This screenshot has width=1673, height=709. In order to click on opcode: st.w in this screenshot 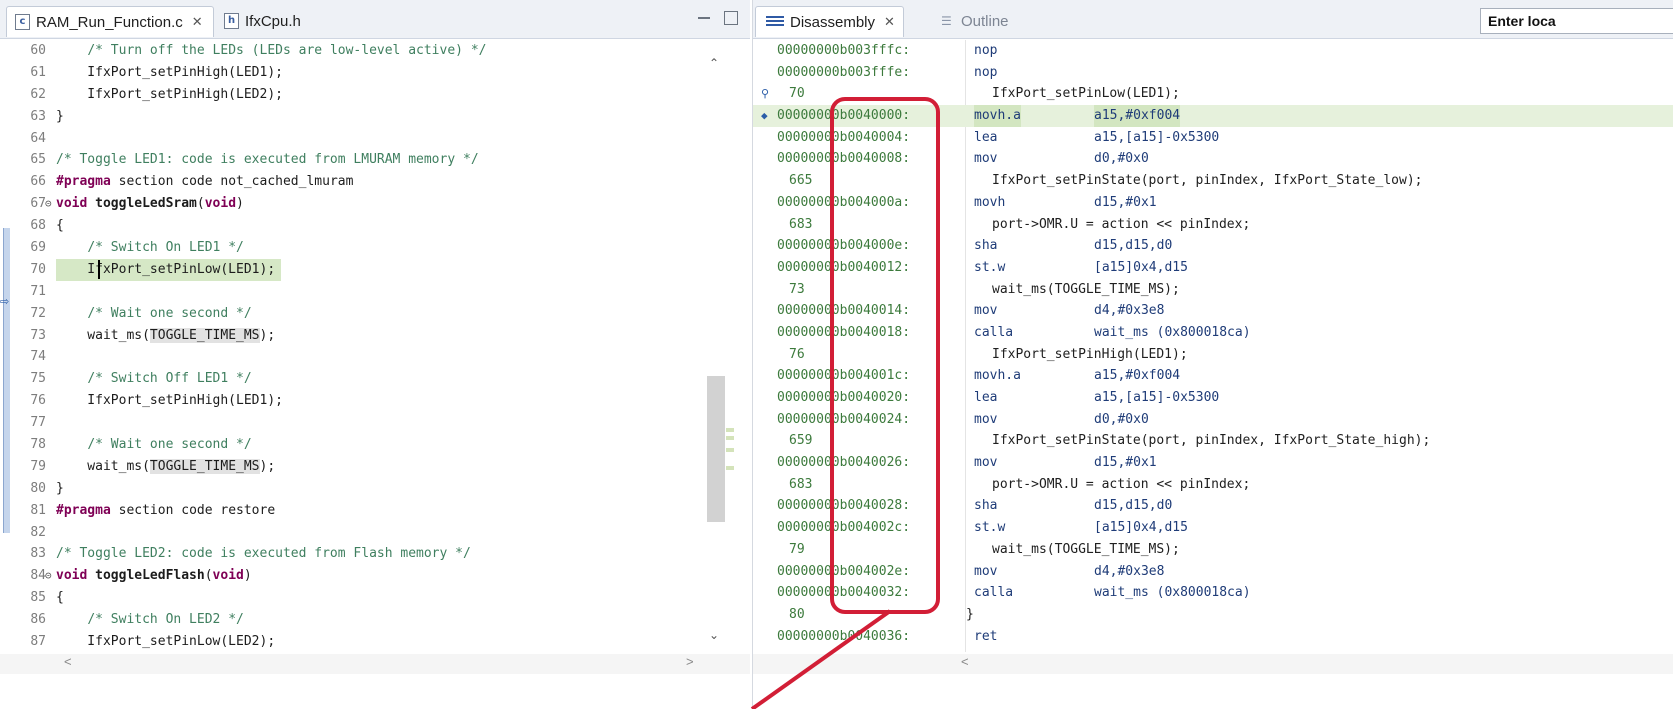, I will do `click(990, 528)`.